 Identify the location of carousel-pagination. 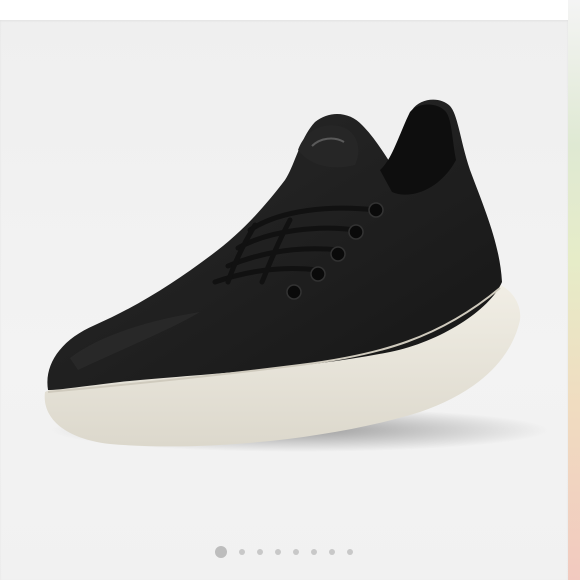
(284, 552).